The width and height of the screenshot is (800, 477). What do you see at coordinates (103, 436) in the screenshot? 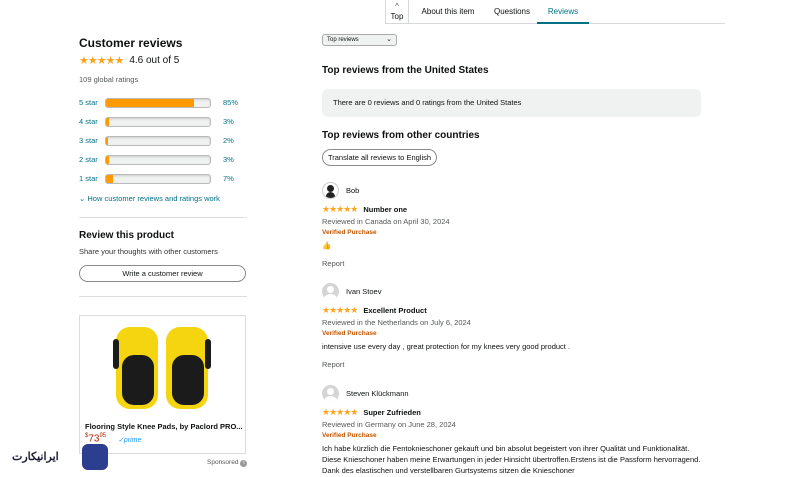
I see `price-fraction: 95` at bounding box center [103, 436].